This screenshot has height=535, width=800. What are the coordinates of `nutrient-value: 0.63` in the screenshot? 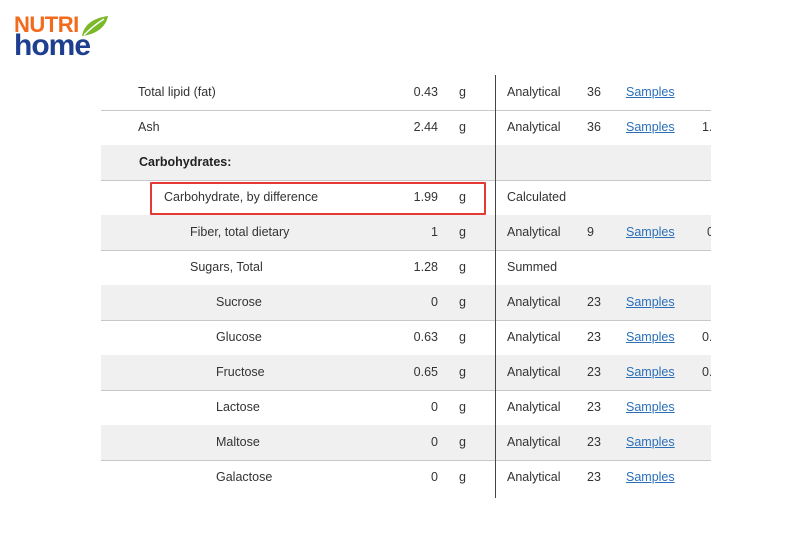 It's located at (425, 337).